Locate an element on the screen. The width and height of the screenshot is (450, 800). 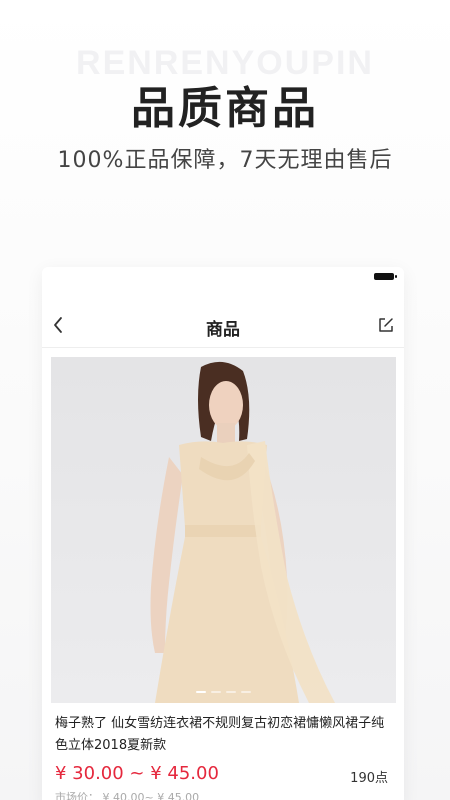
product-price: ¥ 30.00 ~ ¥ 45.00 is located at coordinates (137, 773).